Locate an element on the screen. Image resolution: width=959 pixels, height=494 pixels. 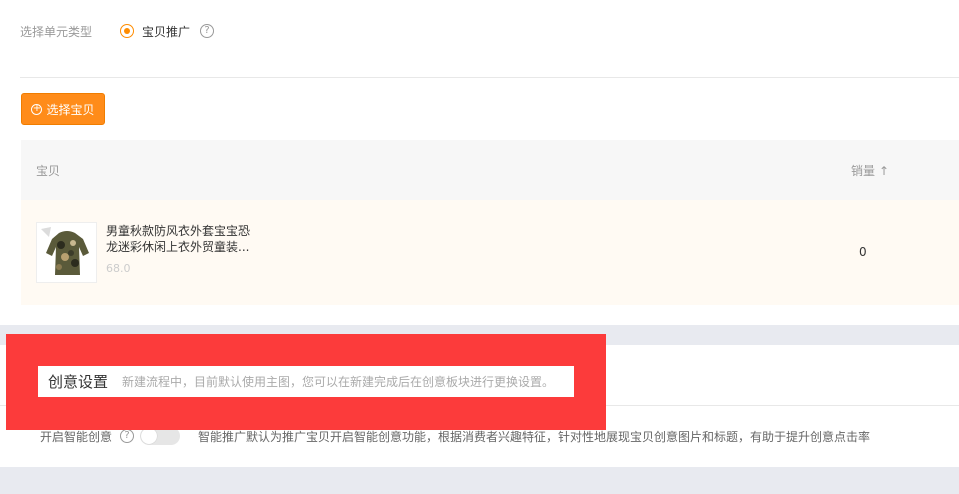
select-item-button: + 选择宝贝 is located at coordinates (63, 109).